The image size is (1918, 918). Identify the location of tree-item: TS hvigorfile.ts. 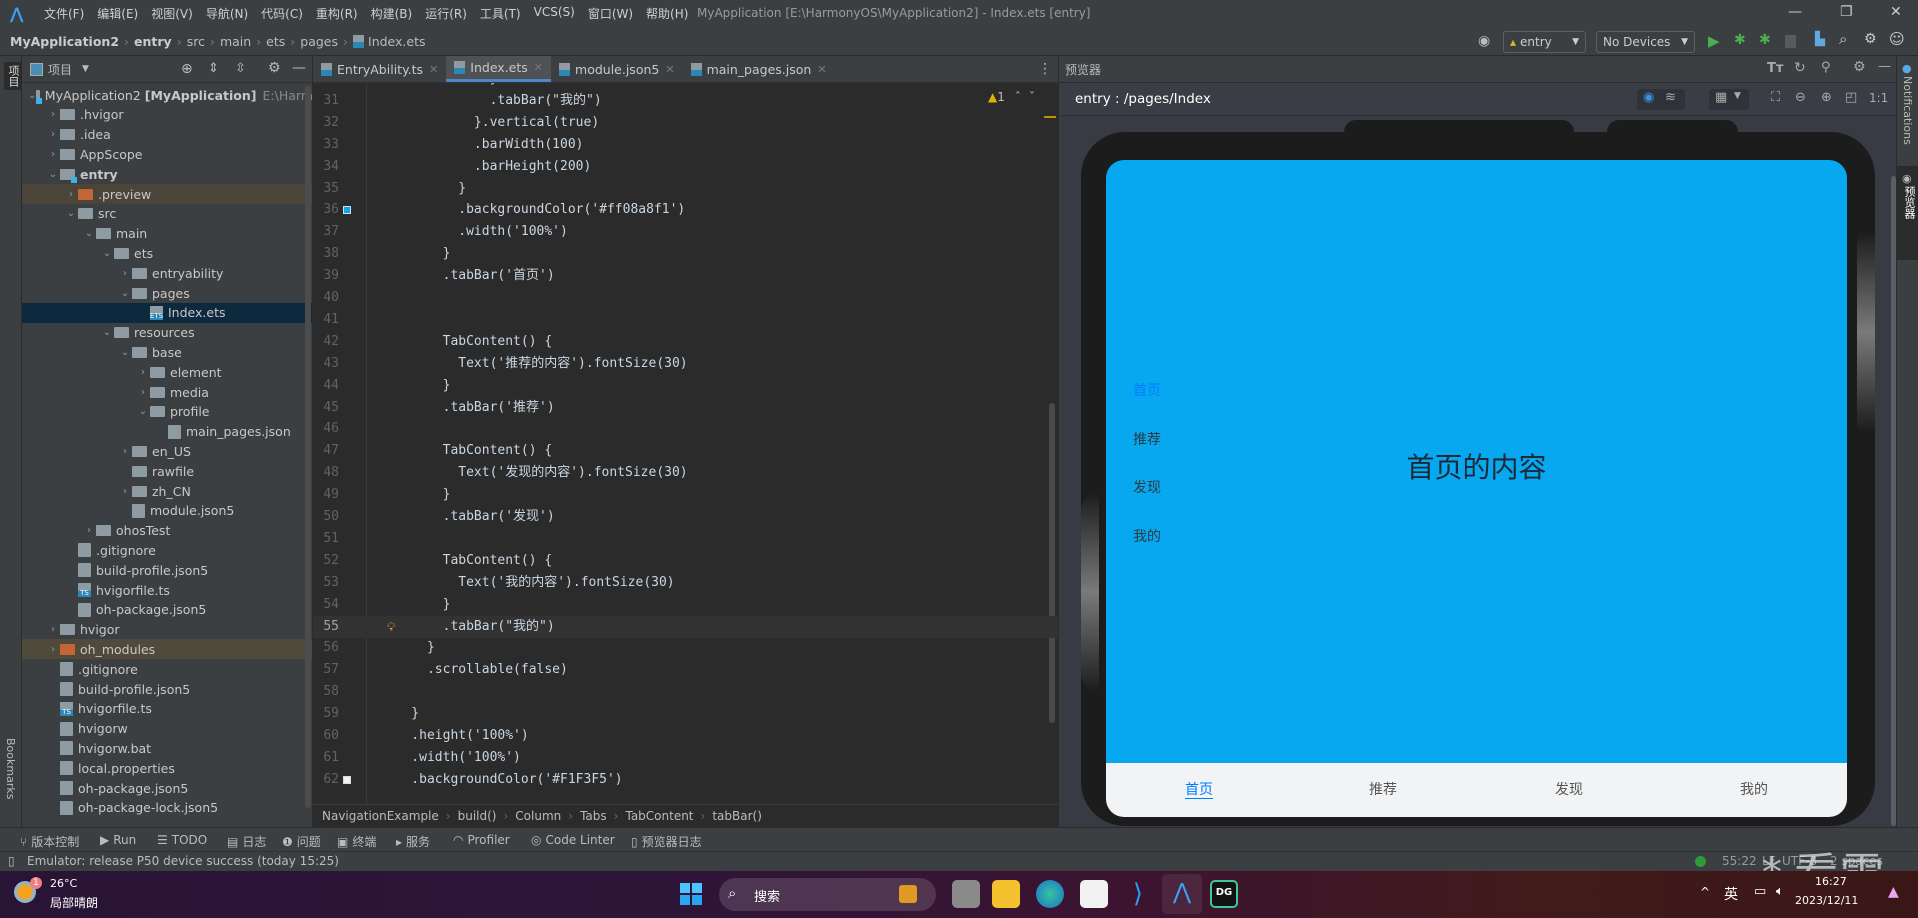
(167, 590).